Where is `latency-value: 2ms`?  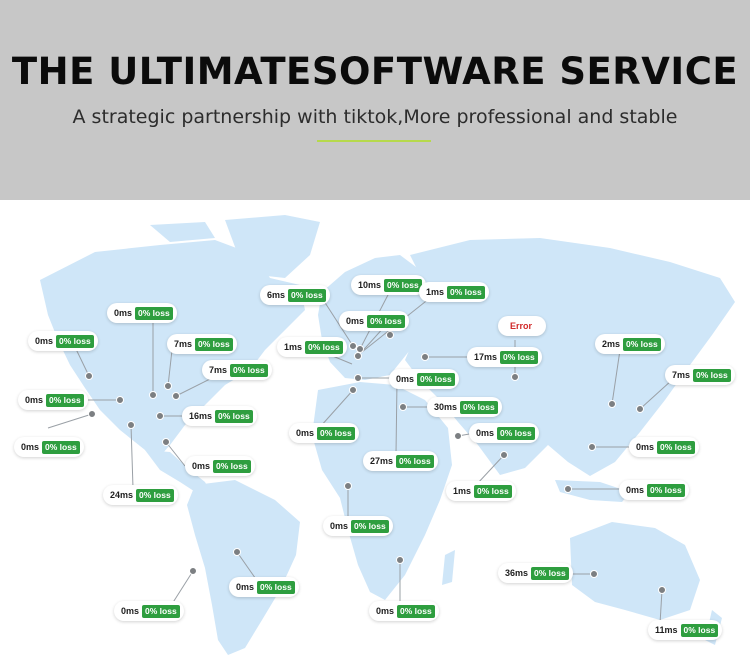
latency-value: 2ms is located at coordinates (611, 344).